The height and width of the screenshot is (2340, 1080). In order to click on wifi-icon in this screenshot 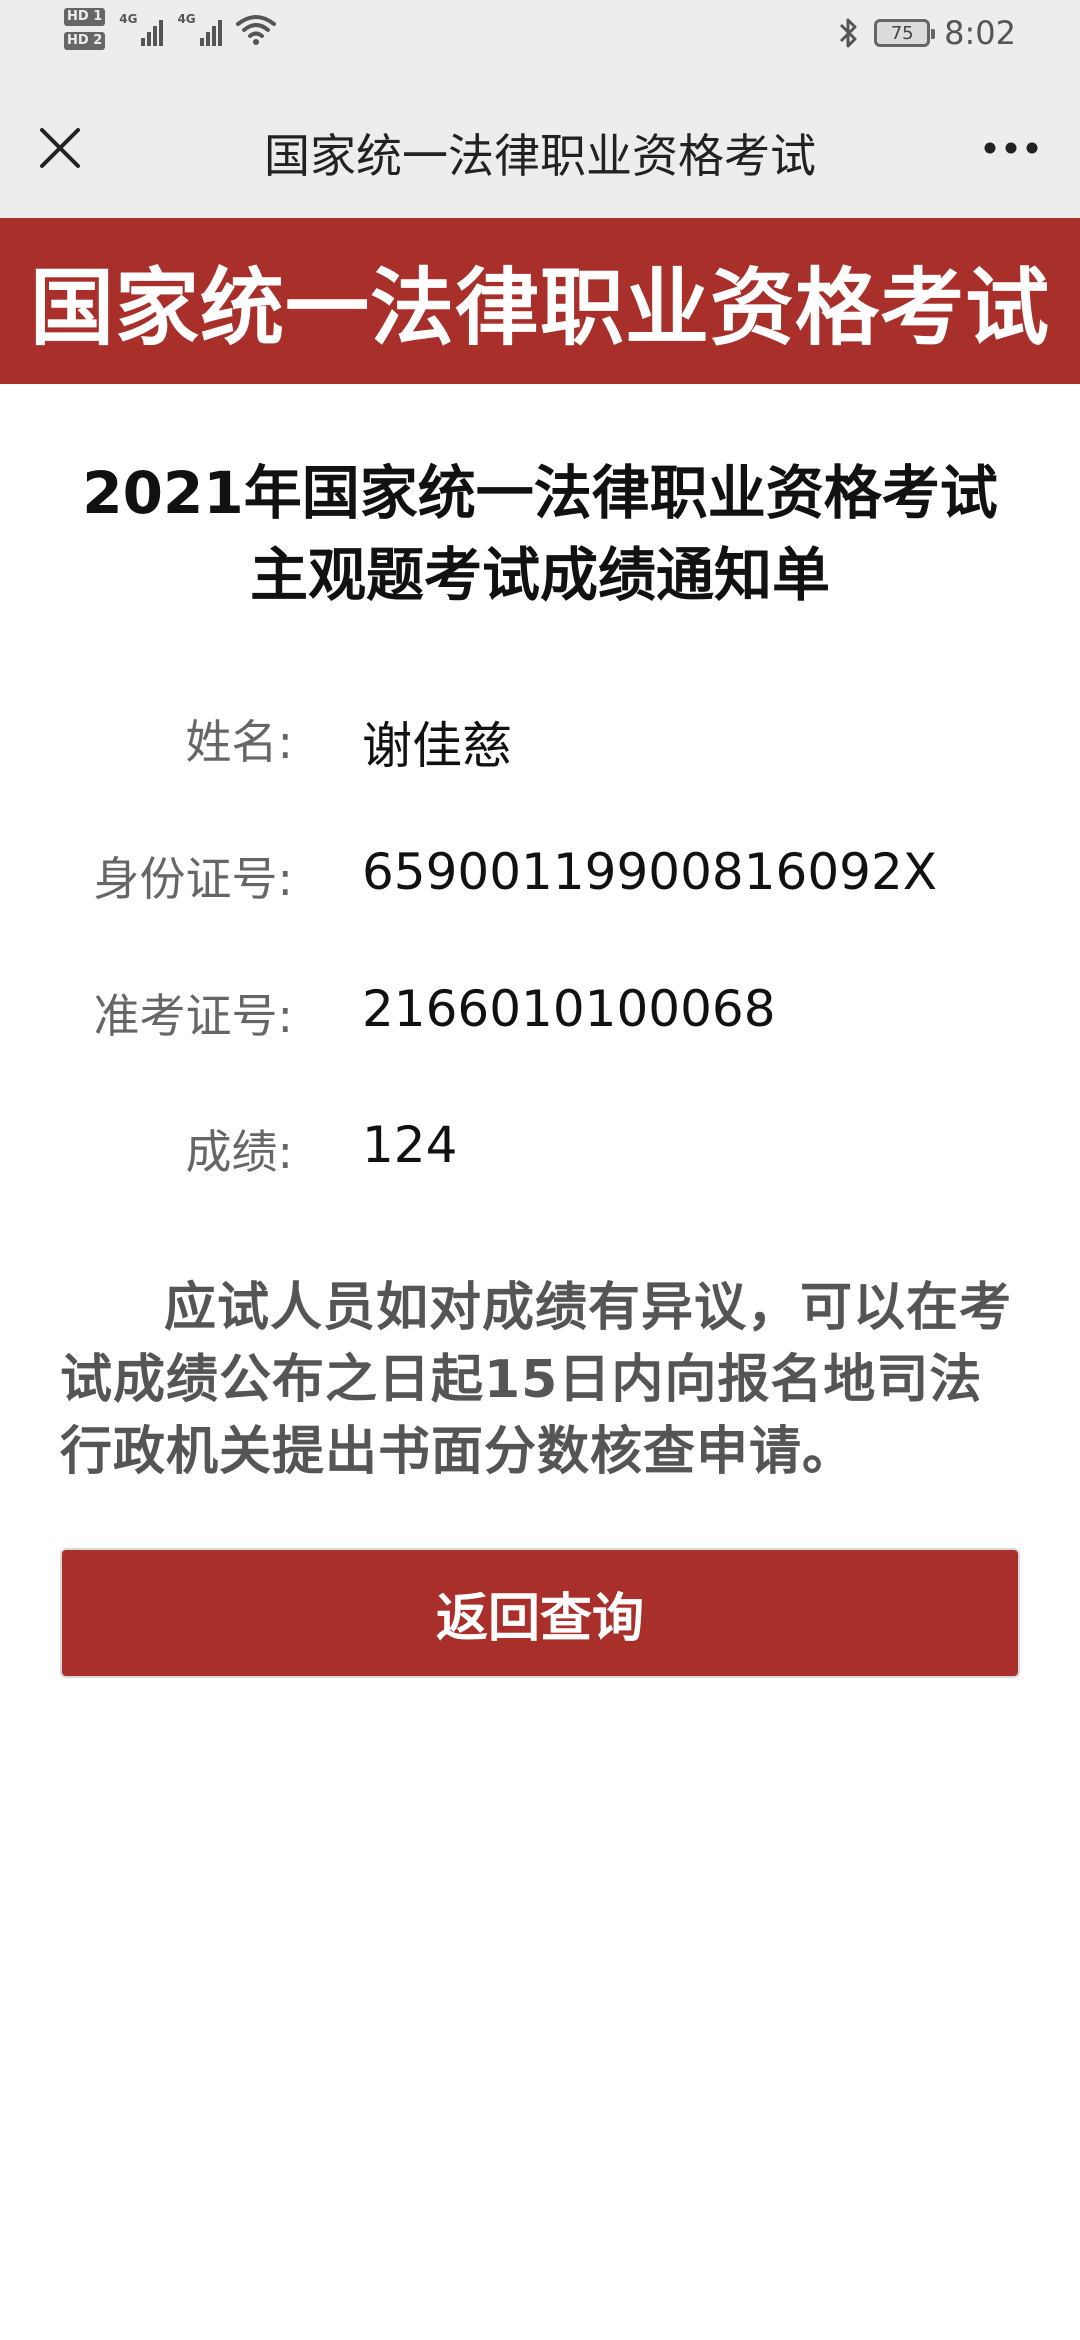, I will do `click(255, 30)`.